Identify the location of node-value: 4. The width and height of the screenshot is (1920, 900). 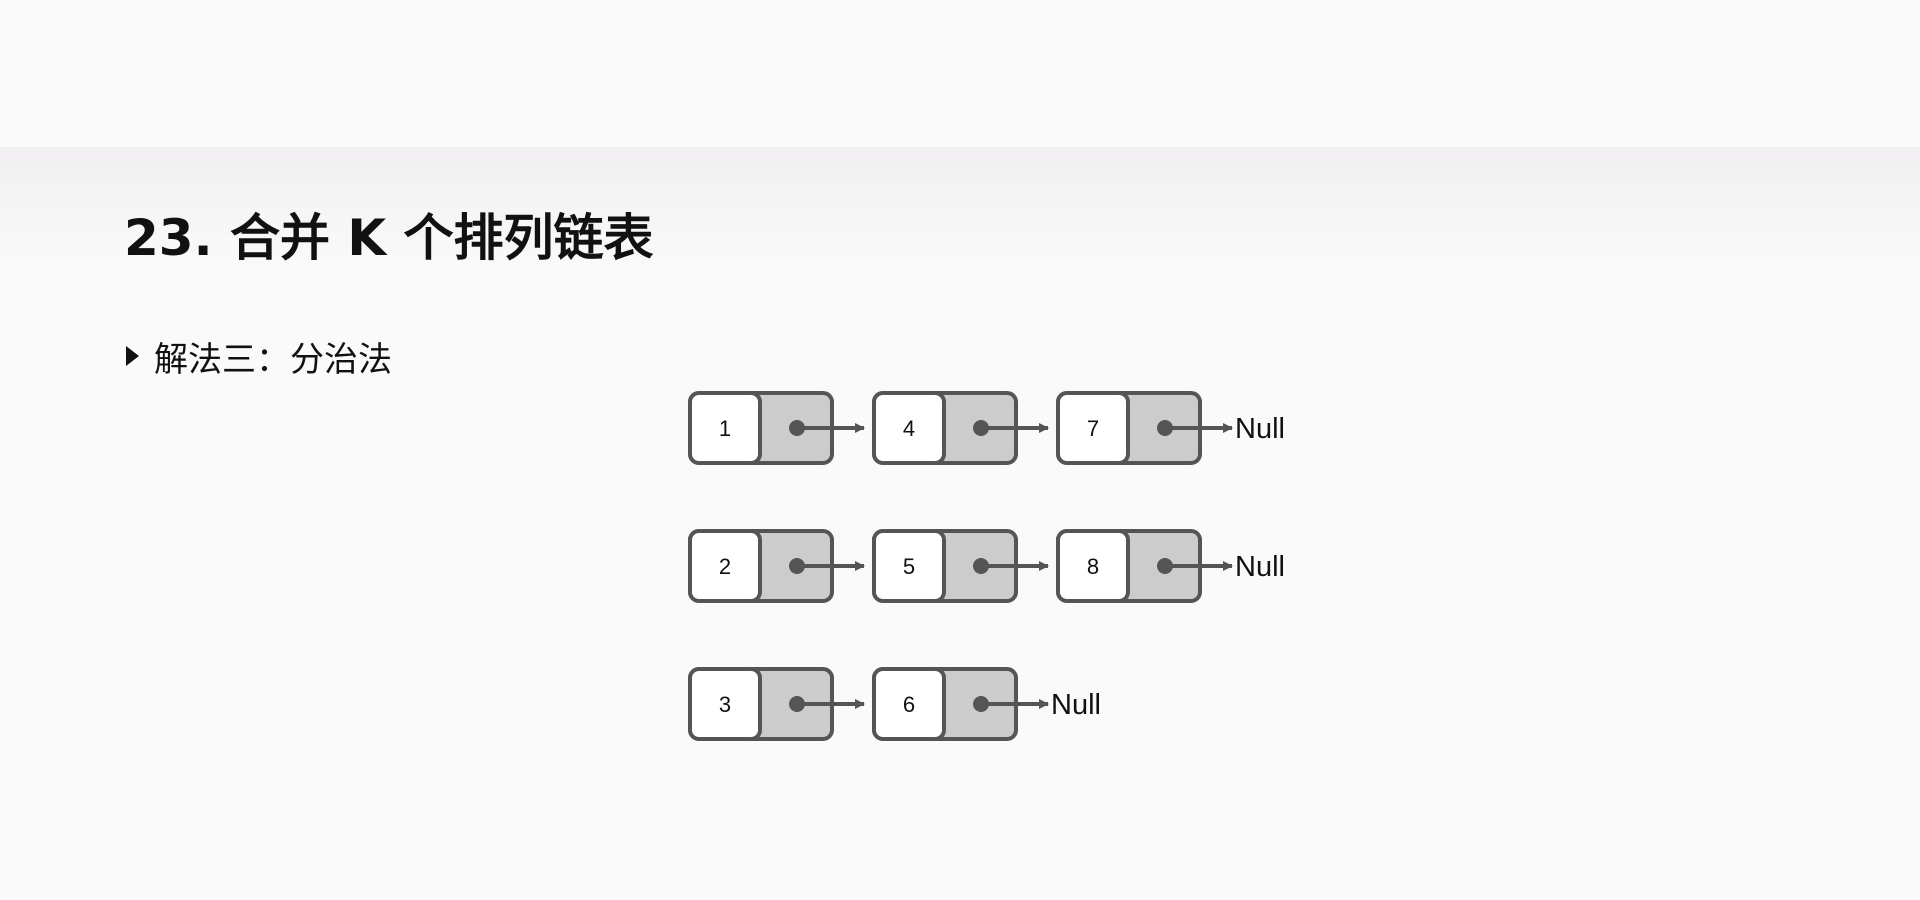
(909, 428).